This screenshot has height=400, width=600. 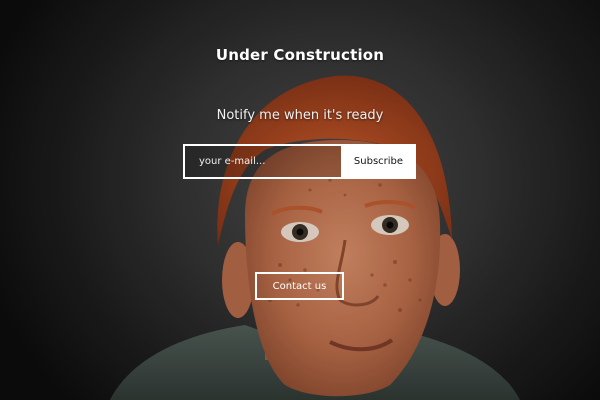 I want to click on notify-text: Notify me when it's ready, so click(x=300, y=115).